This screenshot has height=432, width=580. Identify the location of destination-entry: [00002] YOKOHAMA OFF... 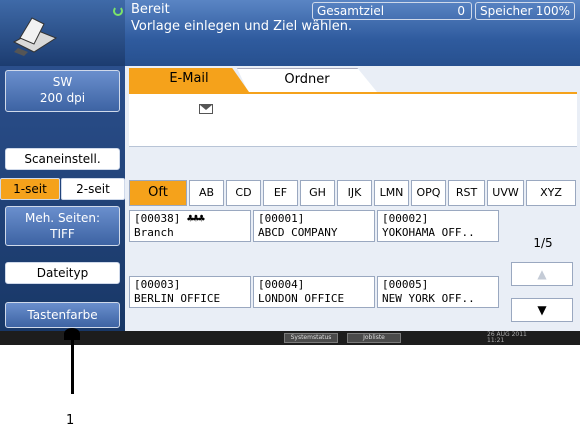
(438, 226).